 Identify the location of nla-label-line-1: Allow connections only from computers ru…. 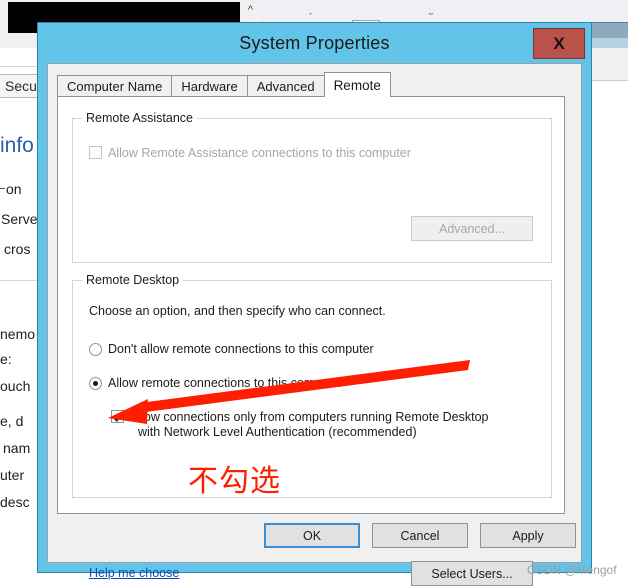
(309, 417).